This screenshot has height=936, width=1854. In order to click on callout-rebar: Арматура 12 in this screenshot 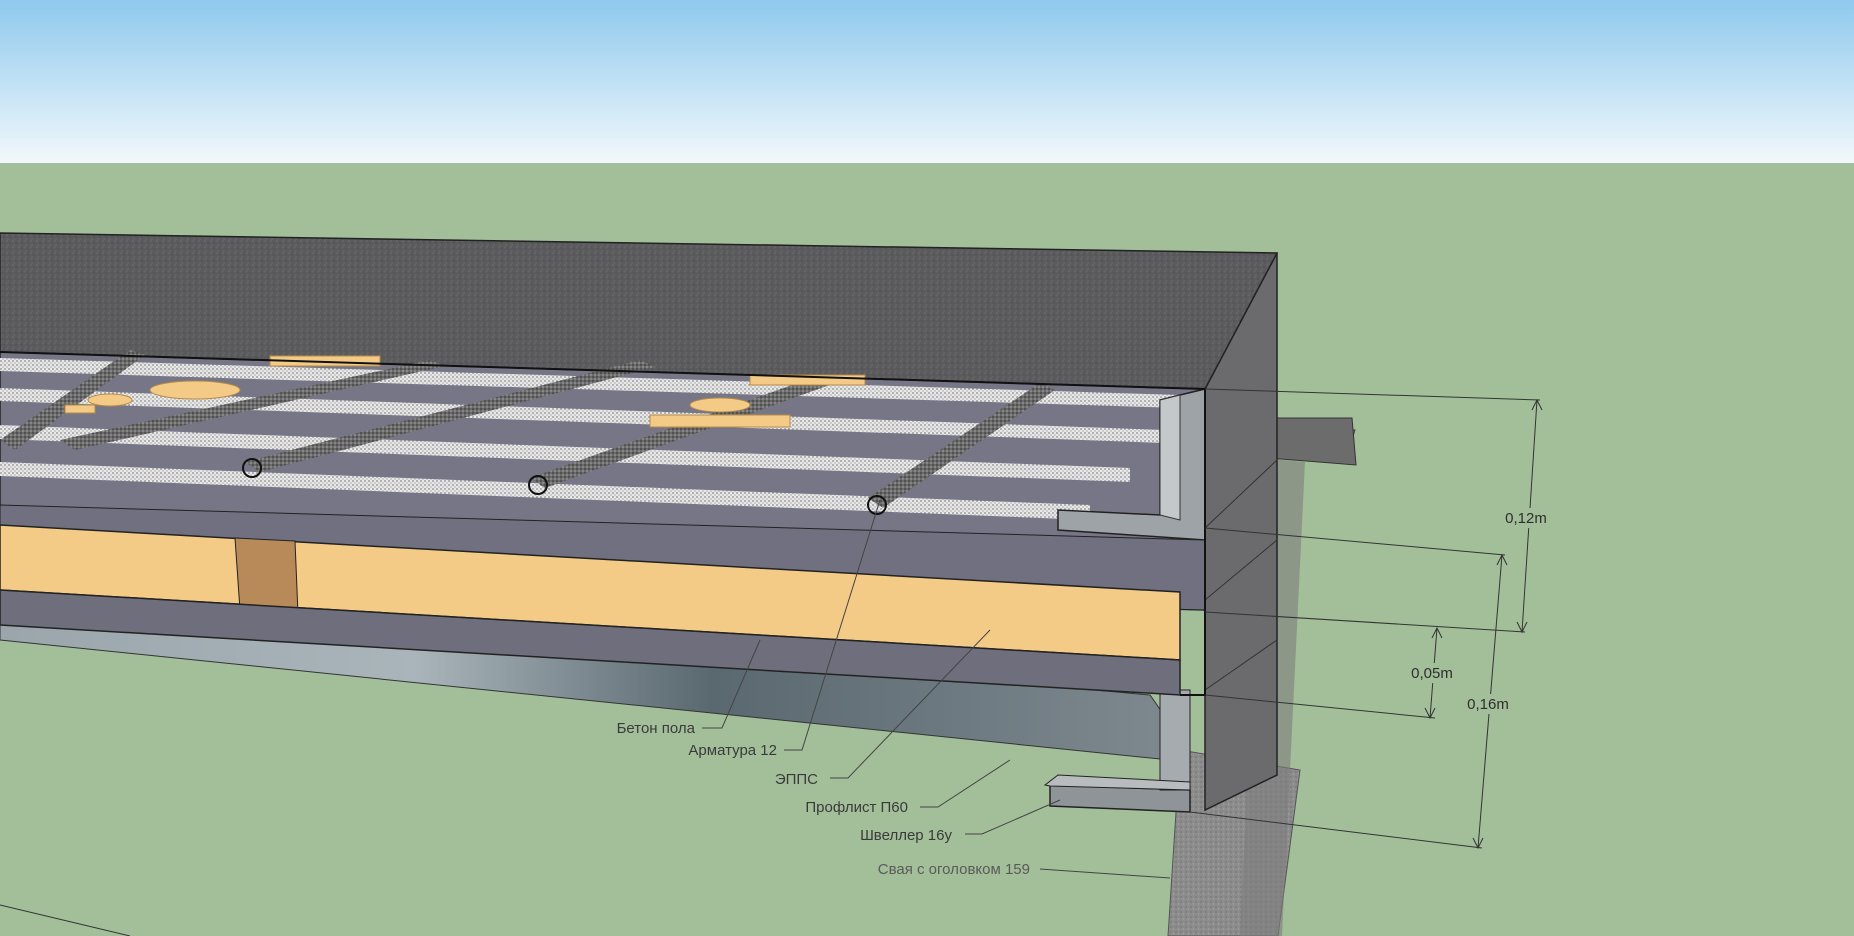, I will do `click(732, 750)`.